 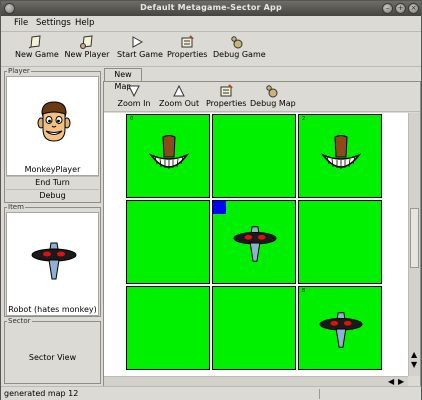 What do you see at coordinates (187, 41) in the screenshot?
I see `properties-icon` at bounding box center [187, 41].